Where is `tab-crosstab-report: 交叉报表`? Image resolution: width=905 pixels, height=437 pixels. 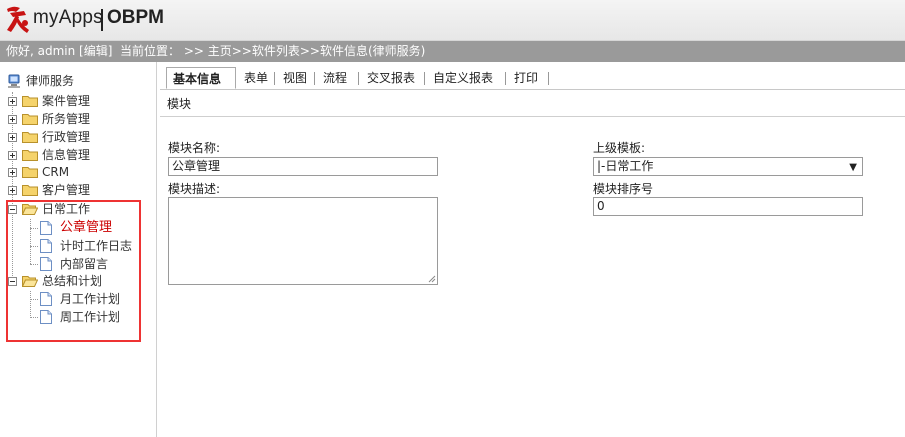
tab-crosstab-report: 交叉报表 is located at coordinates (391, 78).